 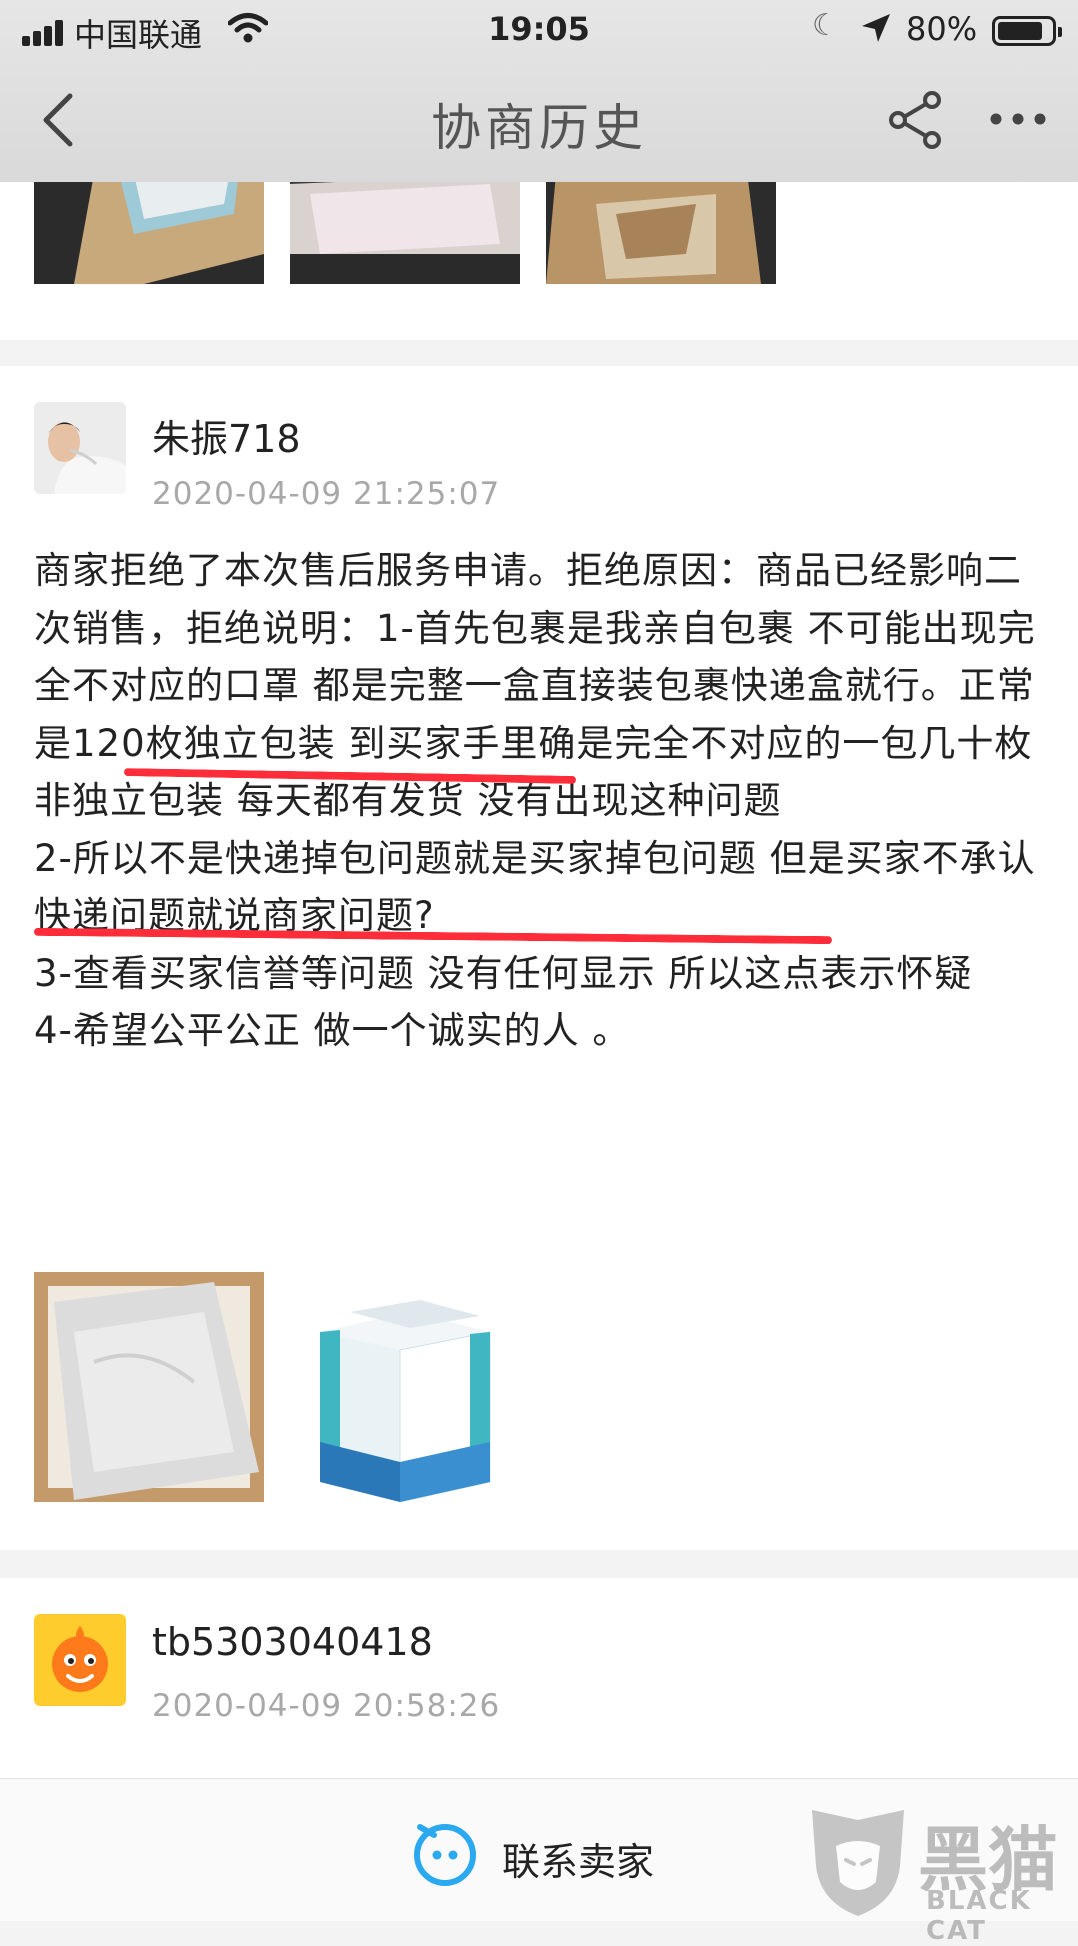 I want to click on status-bar: 中国联通 19:05 ☾ 80%, so click(x=539, y=29).